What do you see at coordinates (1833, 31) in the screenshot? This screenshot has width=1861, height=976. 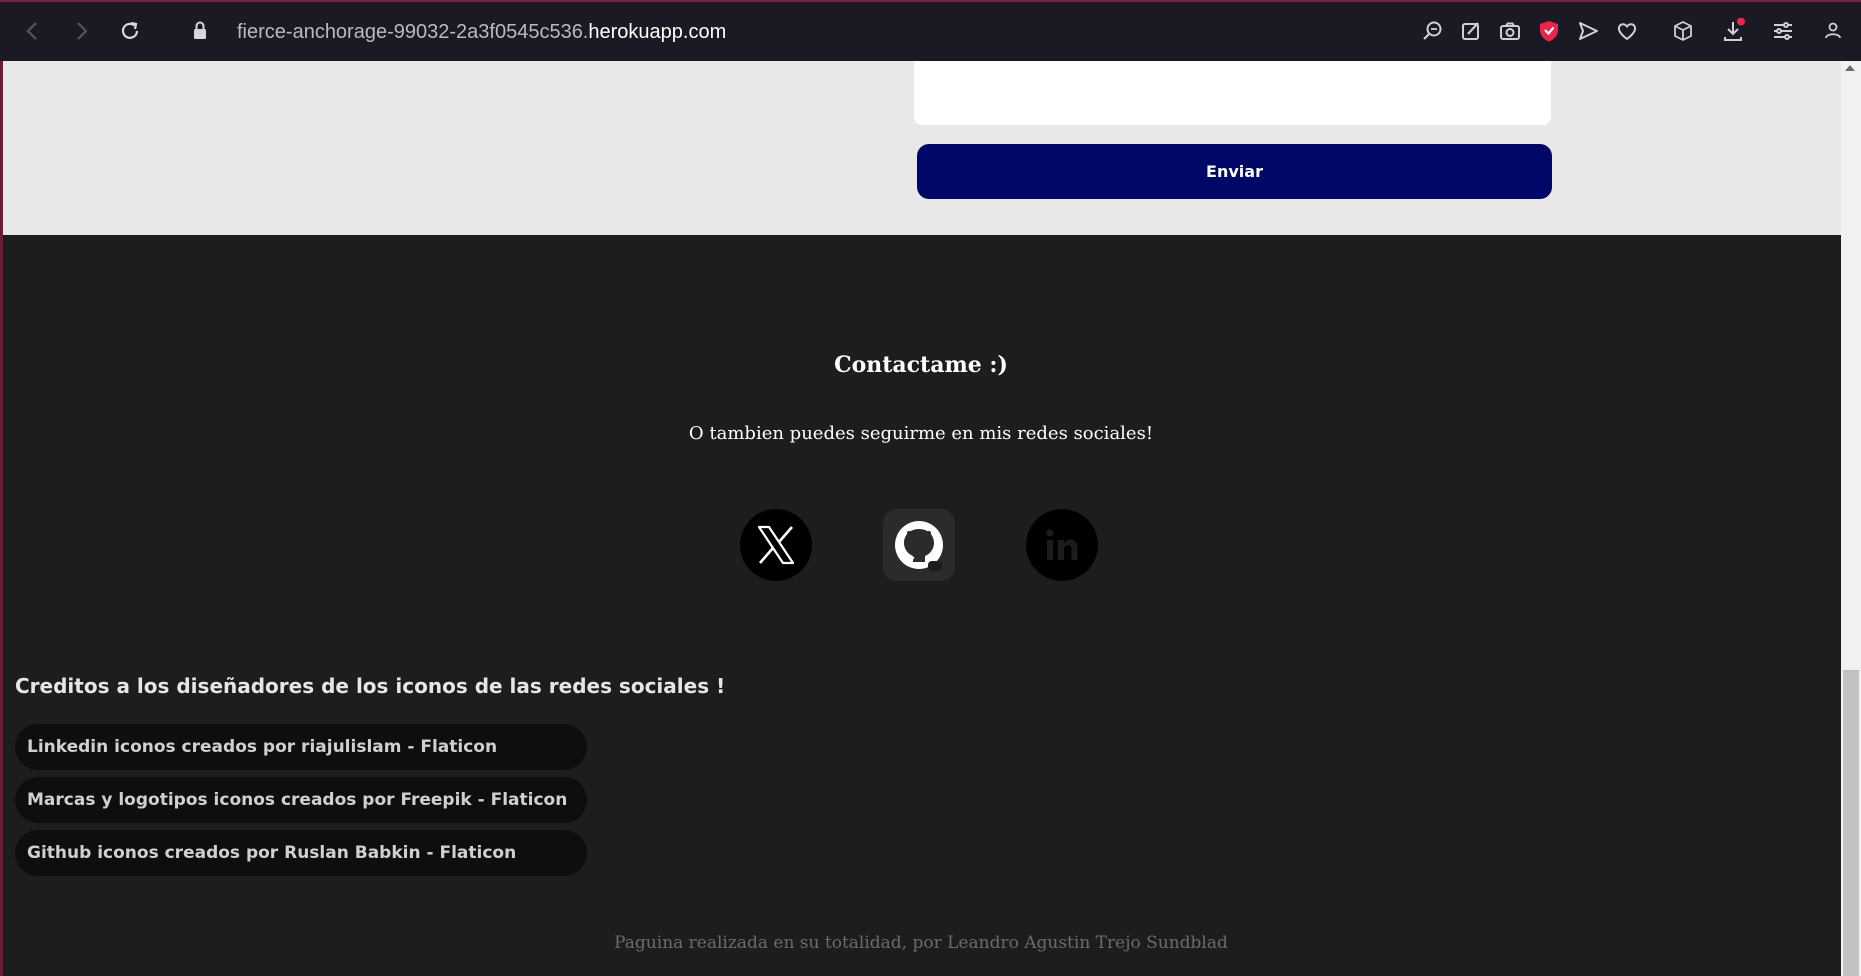 I see `profile-icon` at bounding box center [1833, 31].